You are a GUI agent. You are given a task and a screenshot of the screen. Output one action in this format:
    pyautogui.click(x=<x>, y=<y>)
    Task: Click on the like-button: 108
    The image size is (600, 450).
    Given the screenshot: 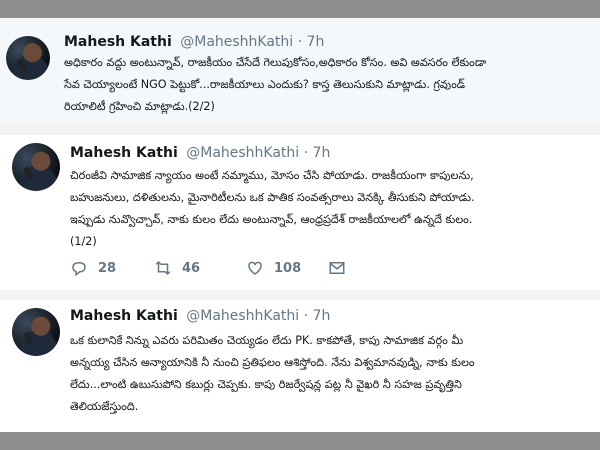 What is the action you would take?
    pyautogui.click(x=273, y=268)
    